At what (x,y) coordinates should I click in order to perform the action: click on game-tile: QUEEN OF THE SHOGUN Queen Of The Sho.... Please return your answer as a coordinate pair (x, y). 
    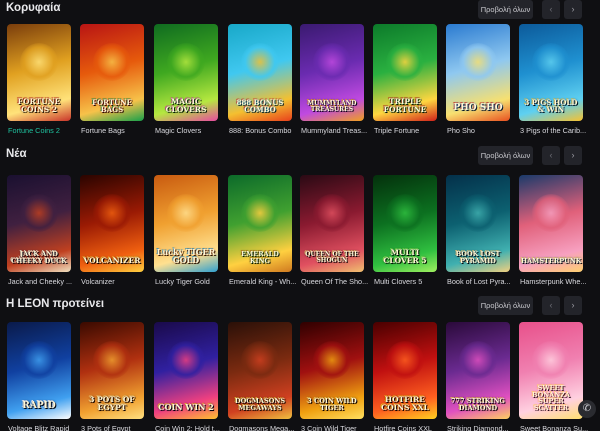
    Looking at the image, I should click on (334, 231).